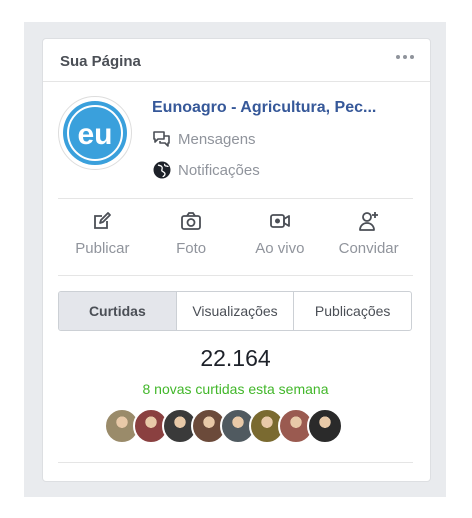 The width and height of the screenshot is (472, 518). I want to click on live-label: Ao vivo, so click(280, 248).